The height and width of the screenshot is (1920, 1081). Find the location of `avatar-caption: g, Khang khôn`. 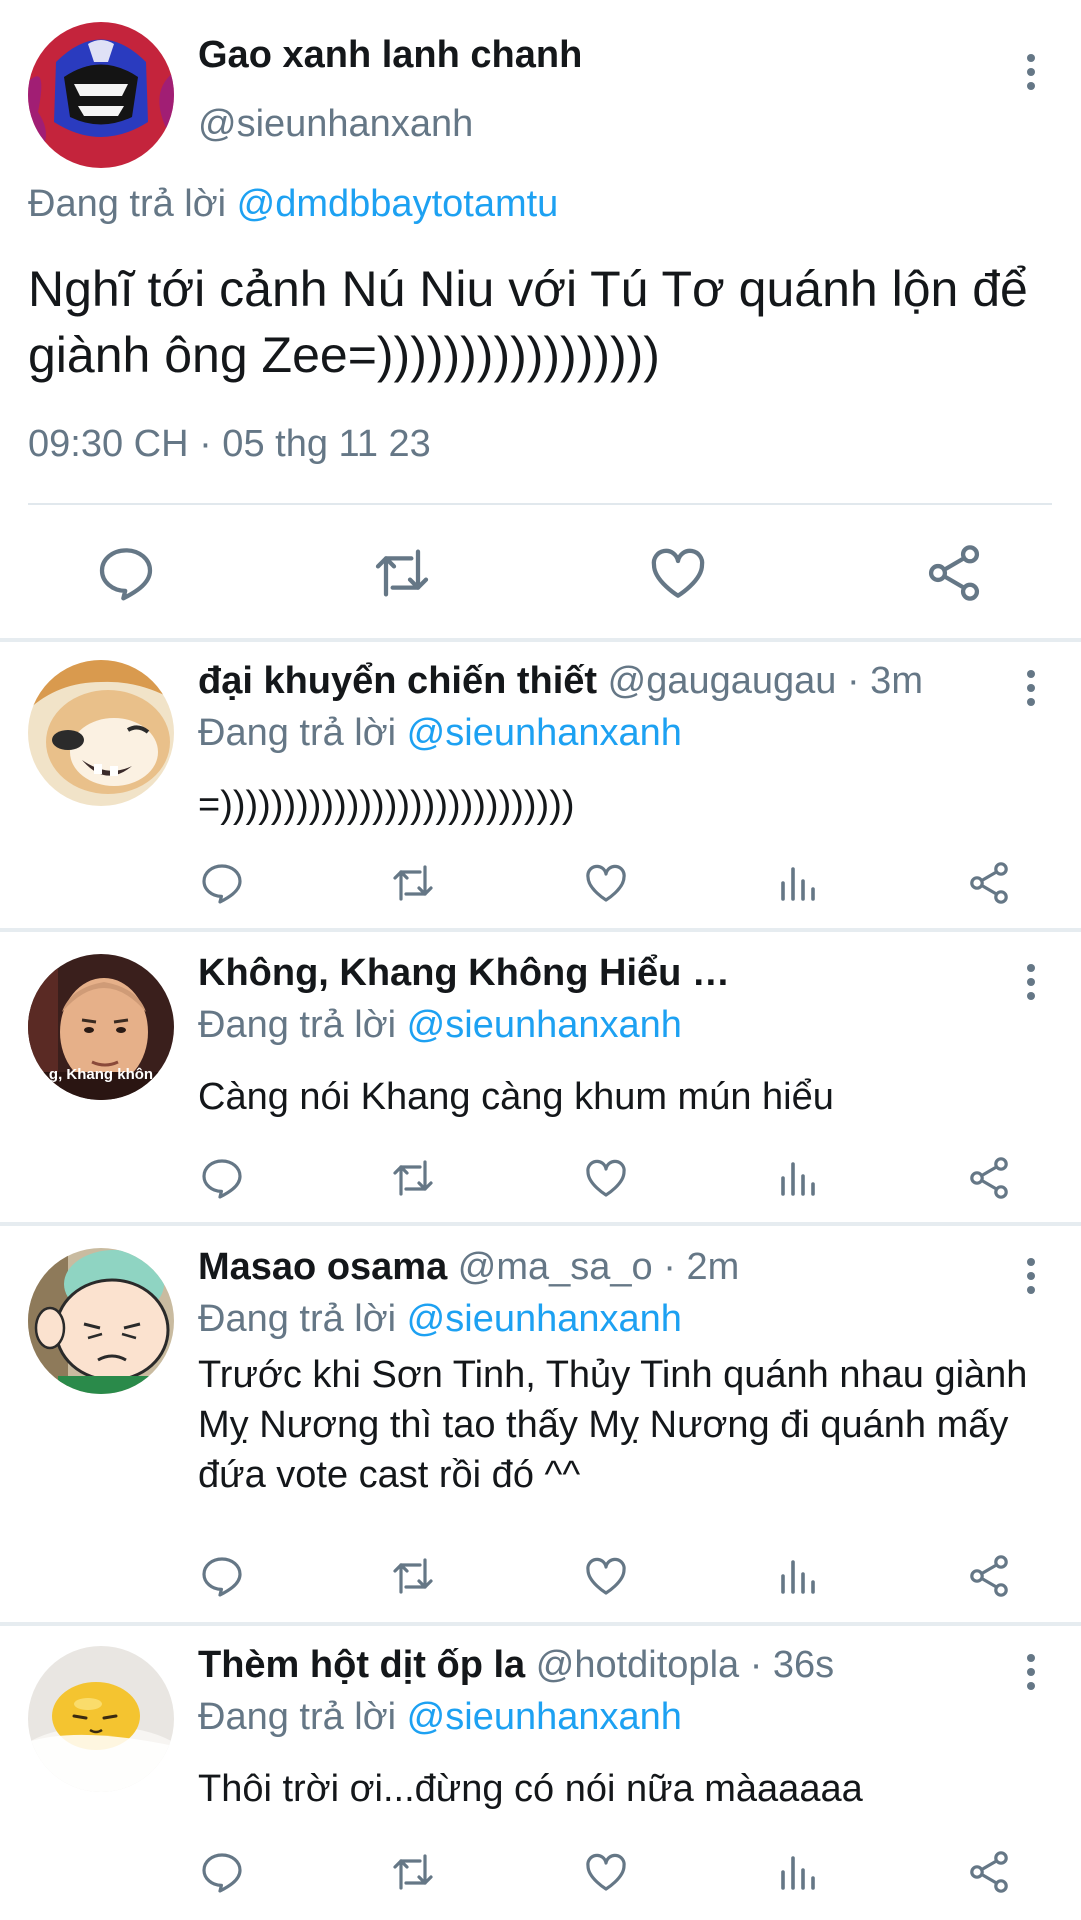

avatar-caption: g, Khang khôn is located at coordinates (101, 1074).